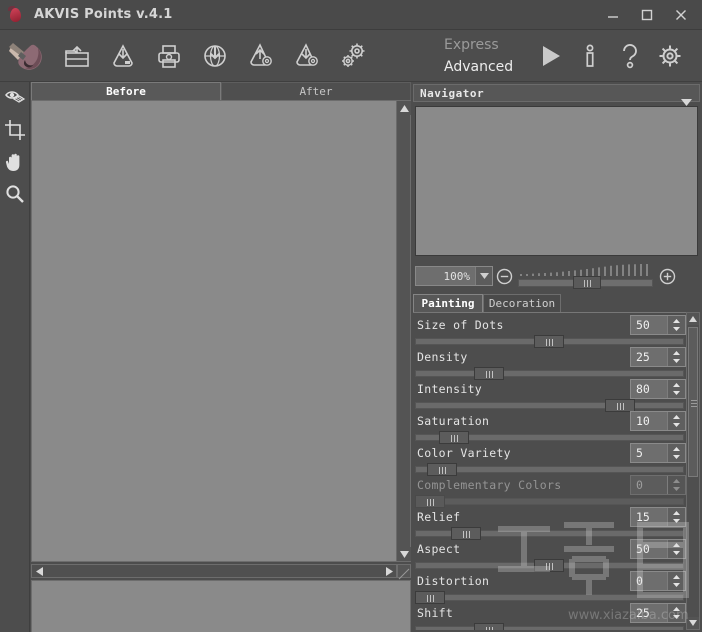  I want to click on close-icon, so click(681, 15).